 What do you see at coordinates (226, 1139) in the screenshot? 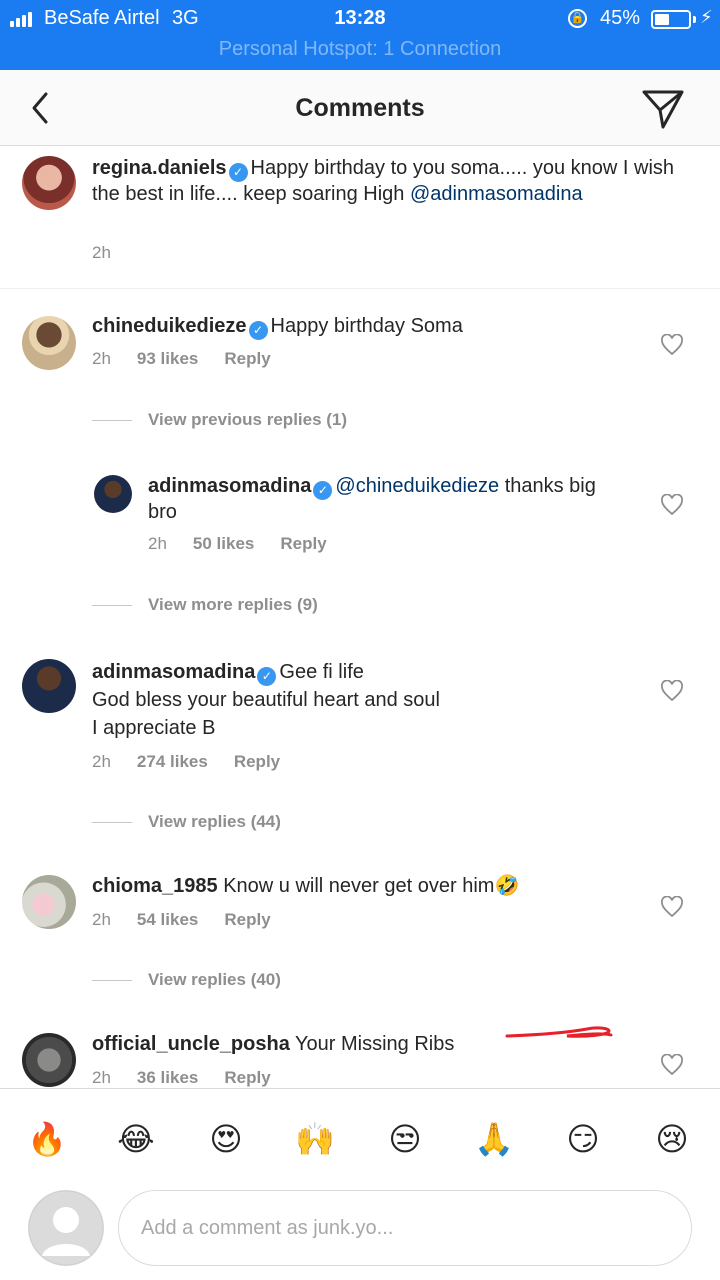
I see `emoji-heart-eyes-button: 😍` at bounding box center [226, 1139].